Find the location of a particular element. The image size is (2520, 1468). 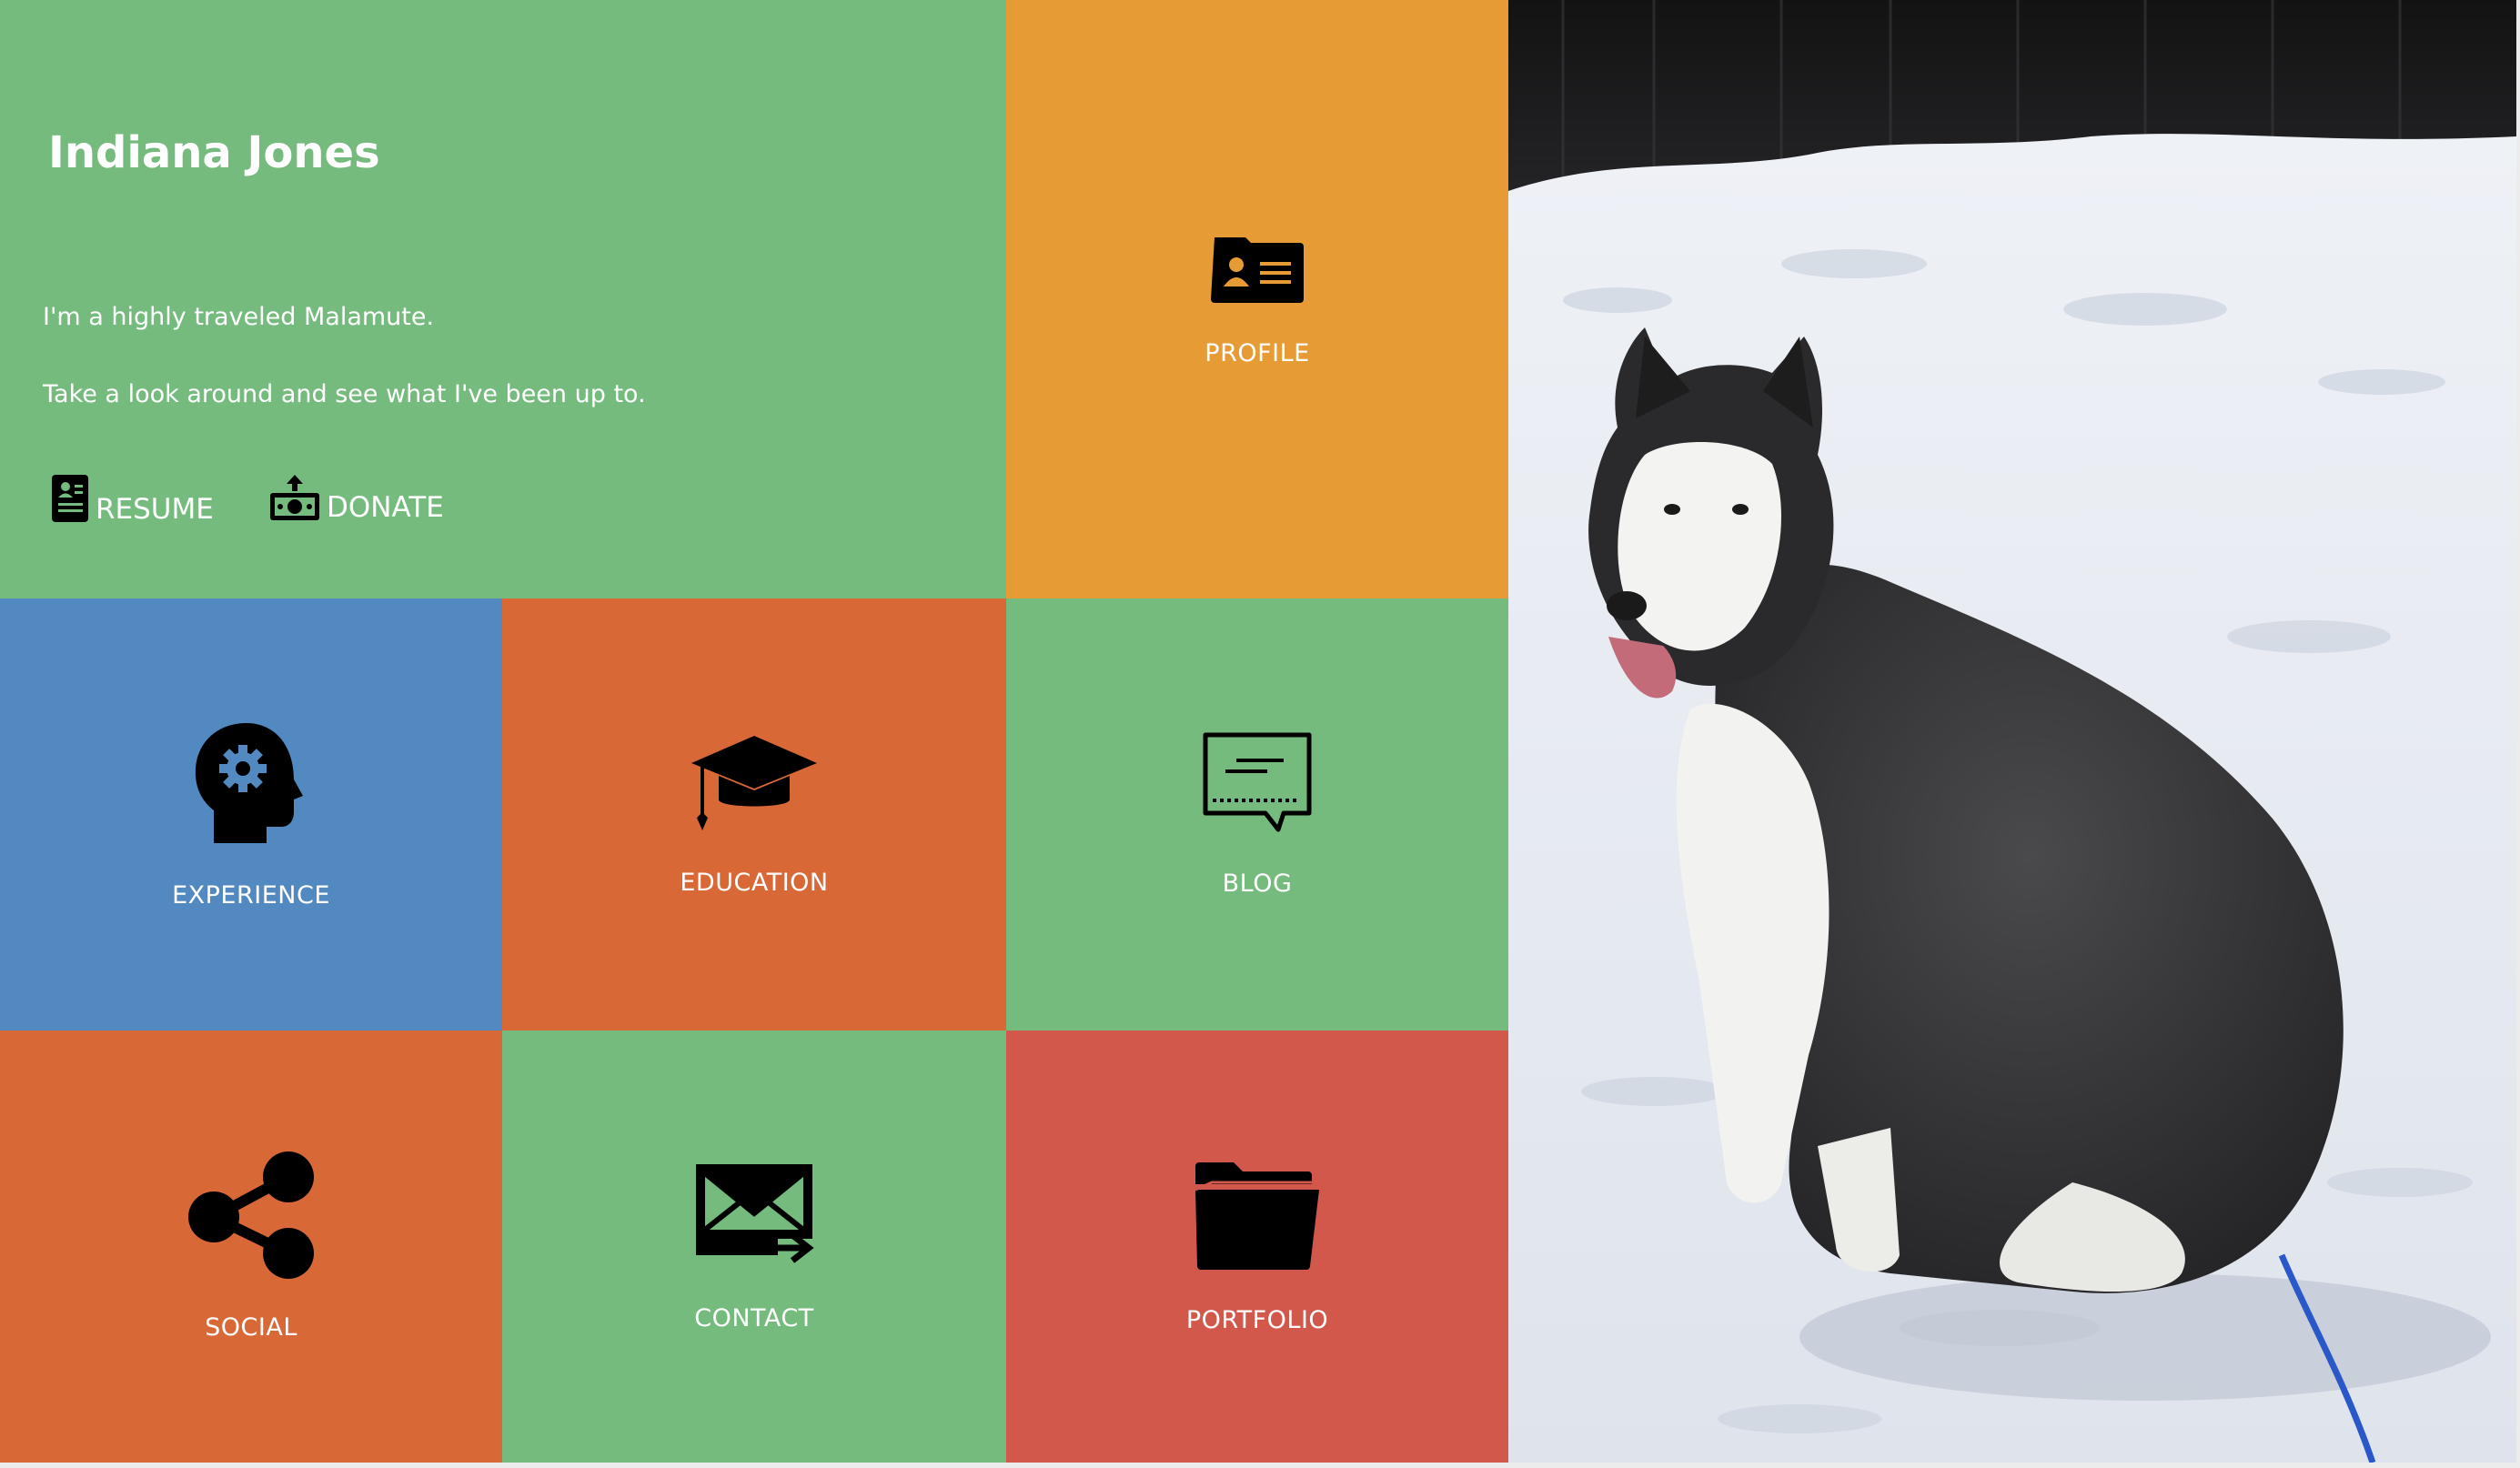

tile-profile: PROFILE is located at coordinates (1257, 299).